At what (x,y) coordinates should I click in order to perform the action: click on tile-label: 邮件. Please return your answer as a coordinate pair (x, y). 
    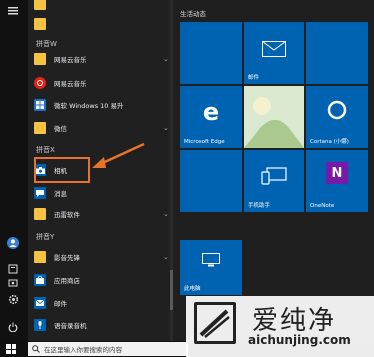
    Looking at the image, I should click on (254, 78).